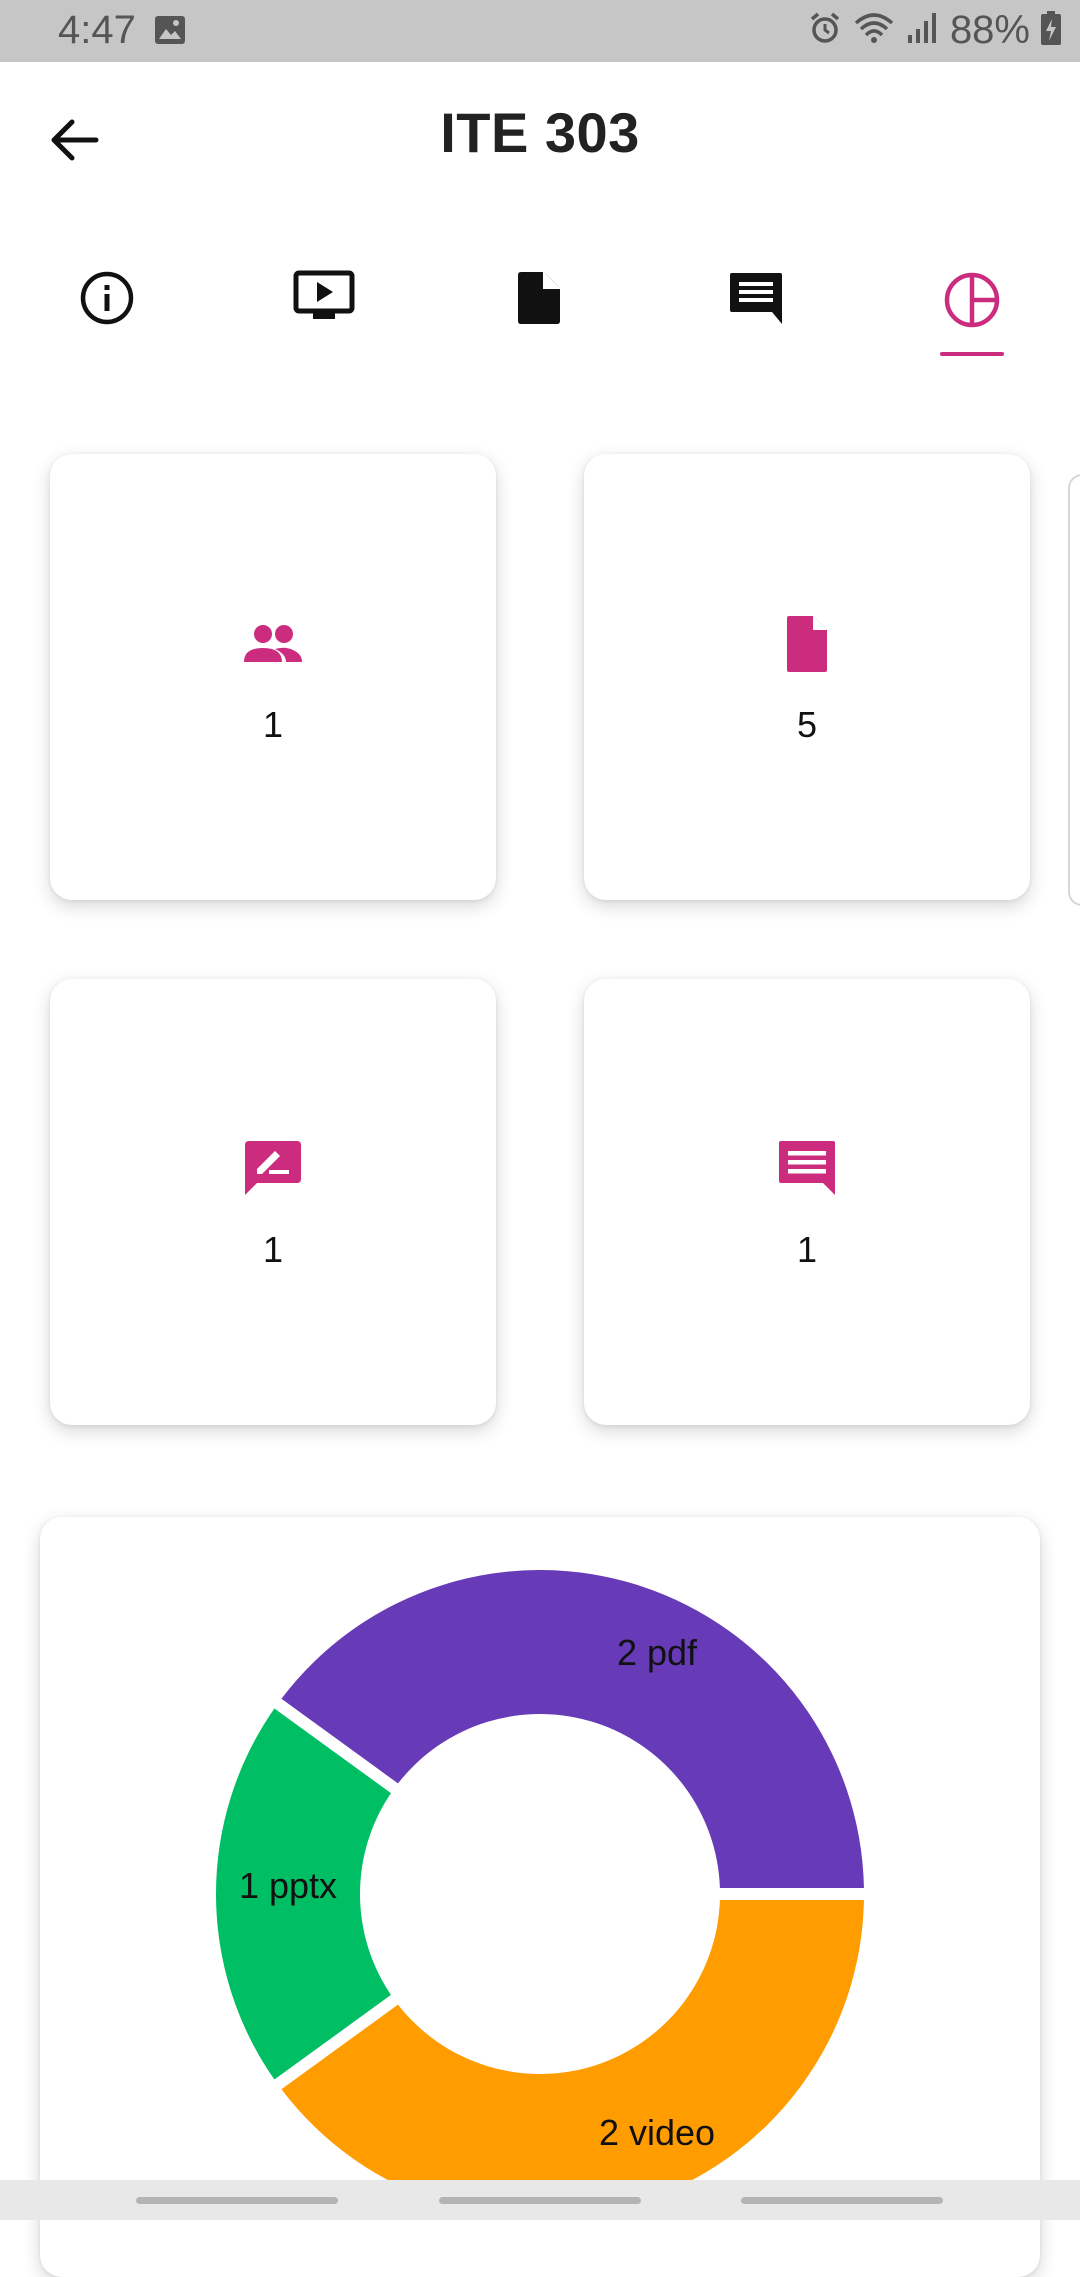 The width and height of the screenshot is (1080, 2277). I want to click on alarm-icon, so click(825, 30).